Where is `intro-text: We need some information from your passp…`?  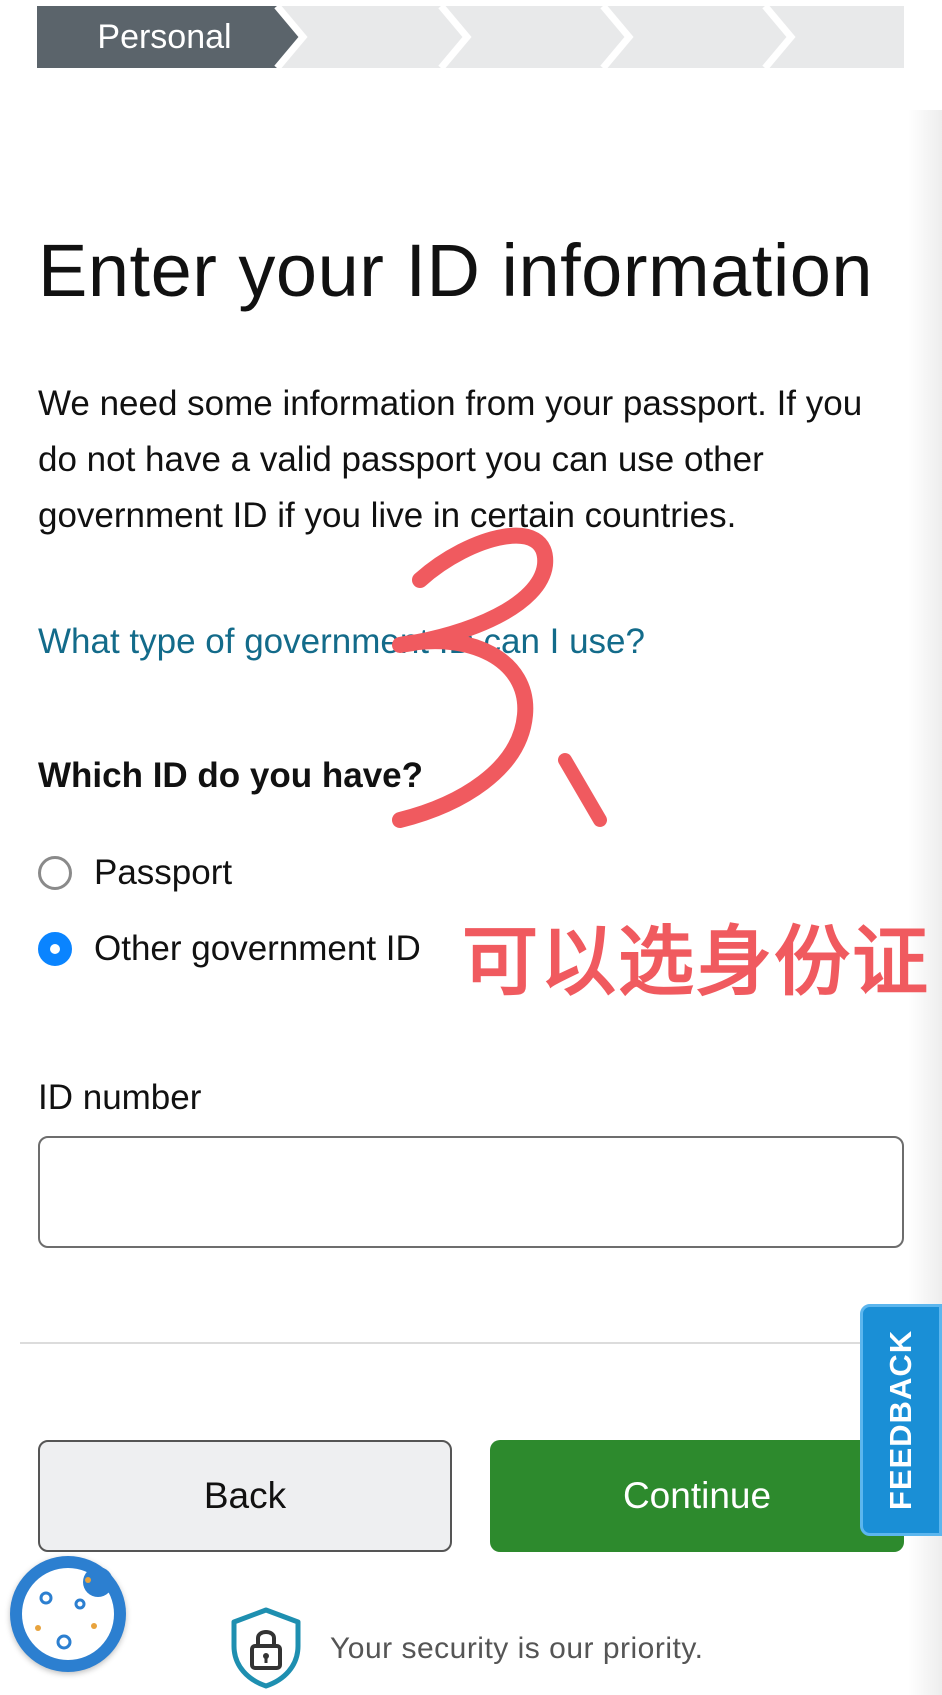
intro-text: We need some information from your passp… is located at coordinates (450, 459).